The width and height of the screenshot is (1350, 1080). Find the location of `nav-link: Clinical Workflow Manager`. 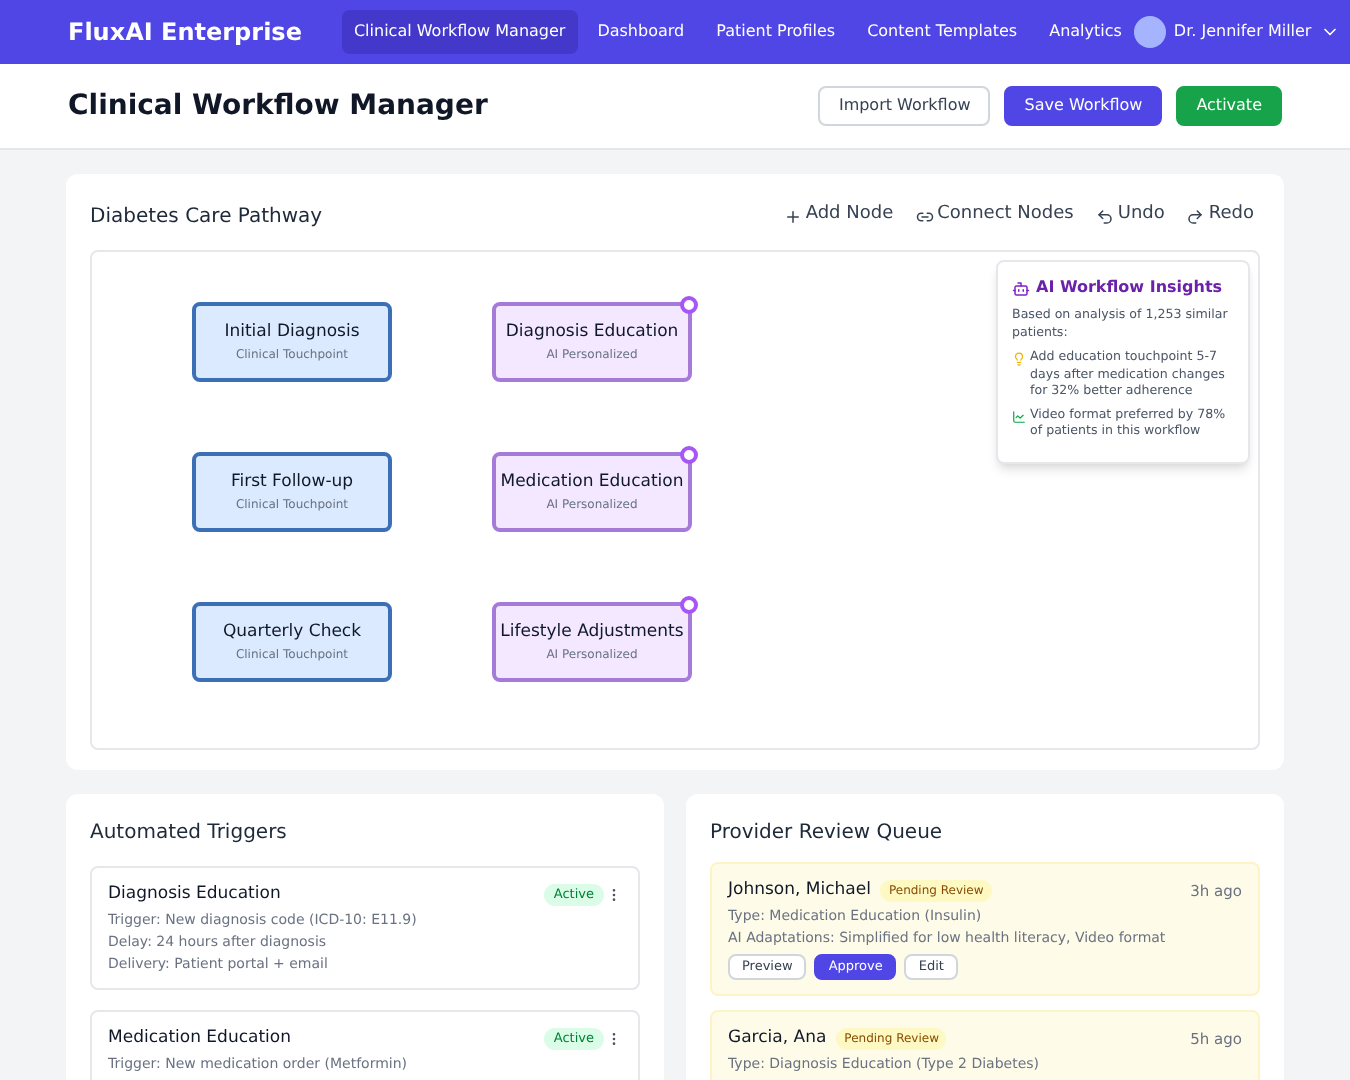

nav-link: Clinical Workflow Manager is located at coordinates (459, 32).